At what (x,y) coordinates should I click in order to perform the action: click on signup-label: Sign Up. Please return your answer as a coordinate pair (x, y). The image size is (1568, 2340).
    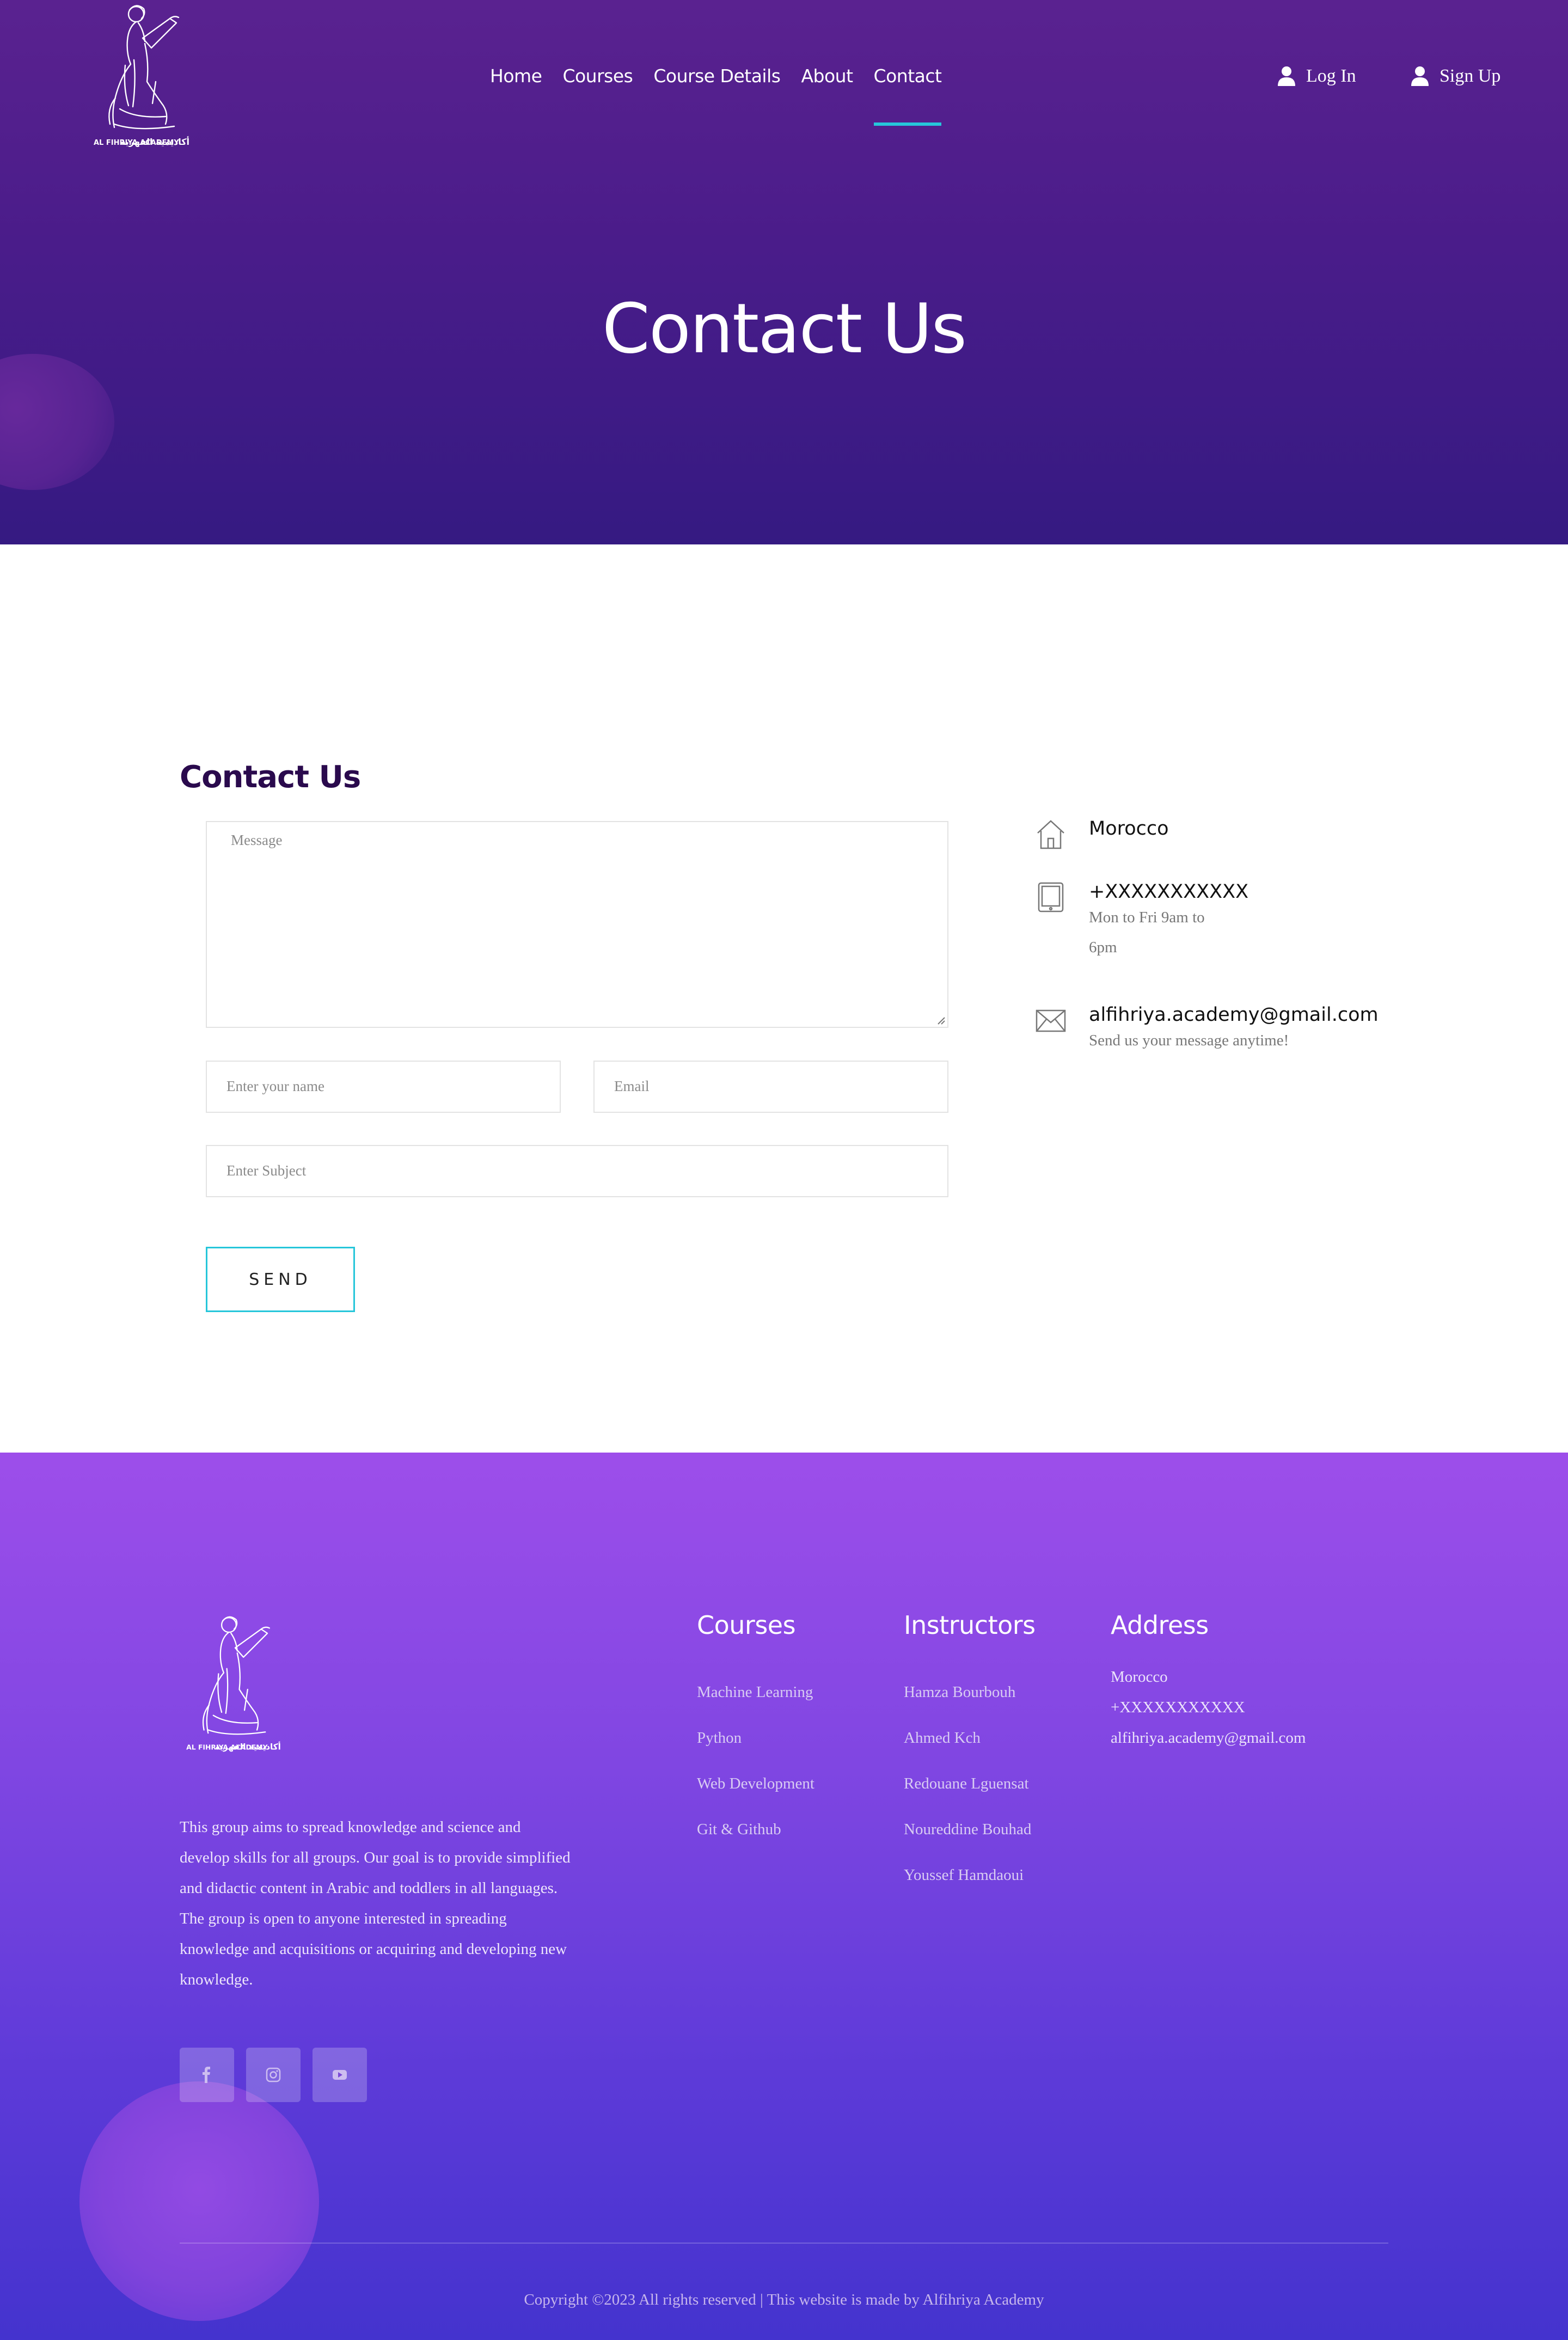
    Looking at the image, I should click on (1470, 76).